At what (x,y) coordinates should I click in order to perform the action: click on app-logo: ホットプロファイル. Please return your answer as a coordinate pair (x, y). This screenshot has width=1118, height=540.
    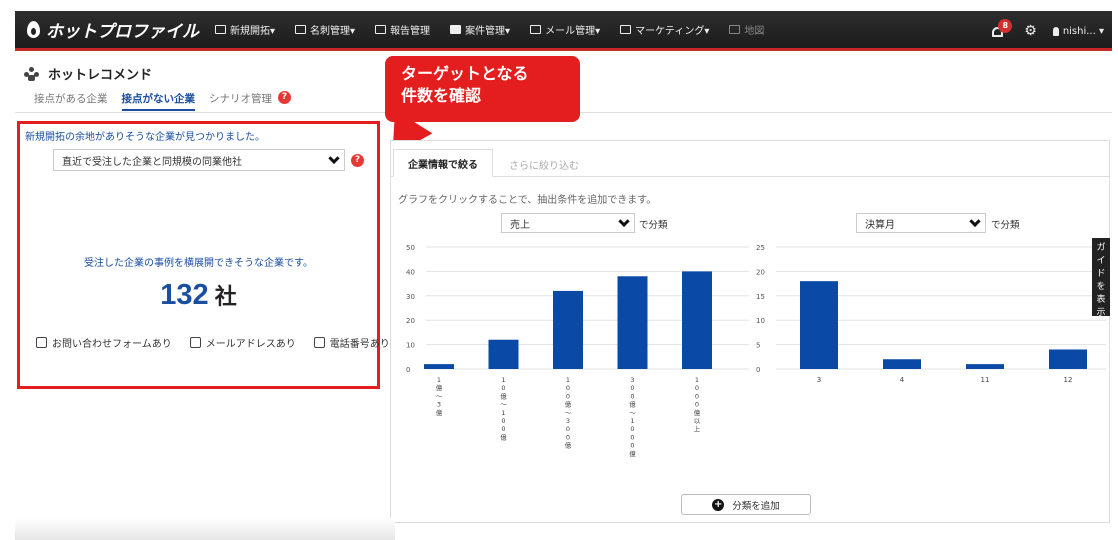
    Looking at the image, I should click on (117, 29).